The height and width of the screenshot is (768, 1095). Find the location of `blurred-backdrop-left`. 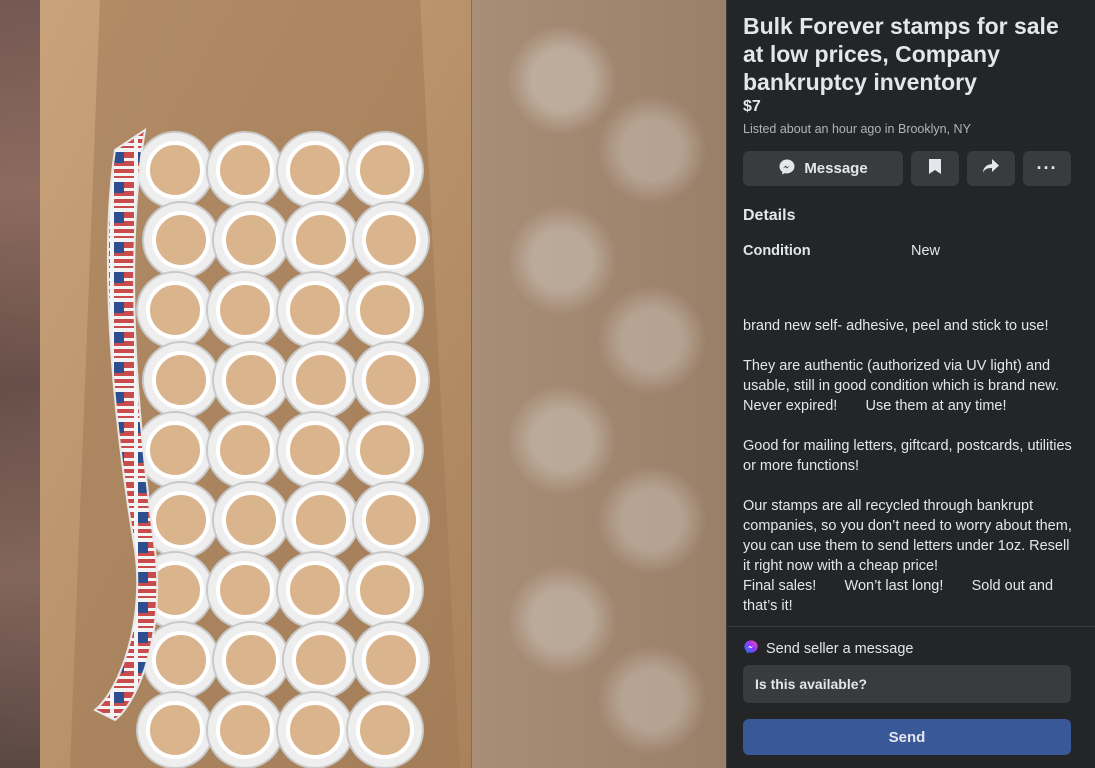

blurred-backdrop-left is located at coordinates (20, 384).